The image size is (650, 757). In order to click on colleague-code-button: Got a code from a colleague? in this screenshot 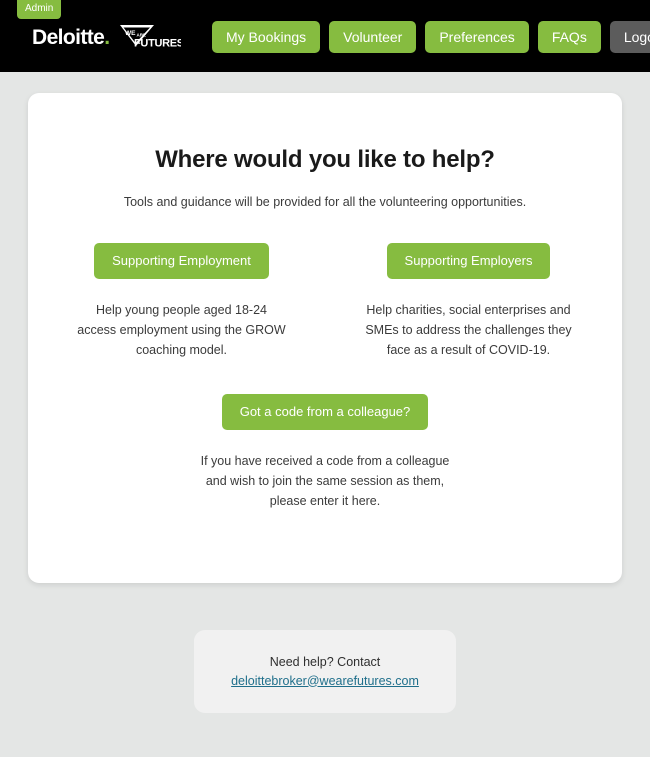, I will do `click(325, 412)`.